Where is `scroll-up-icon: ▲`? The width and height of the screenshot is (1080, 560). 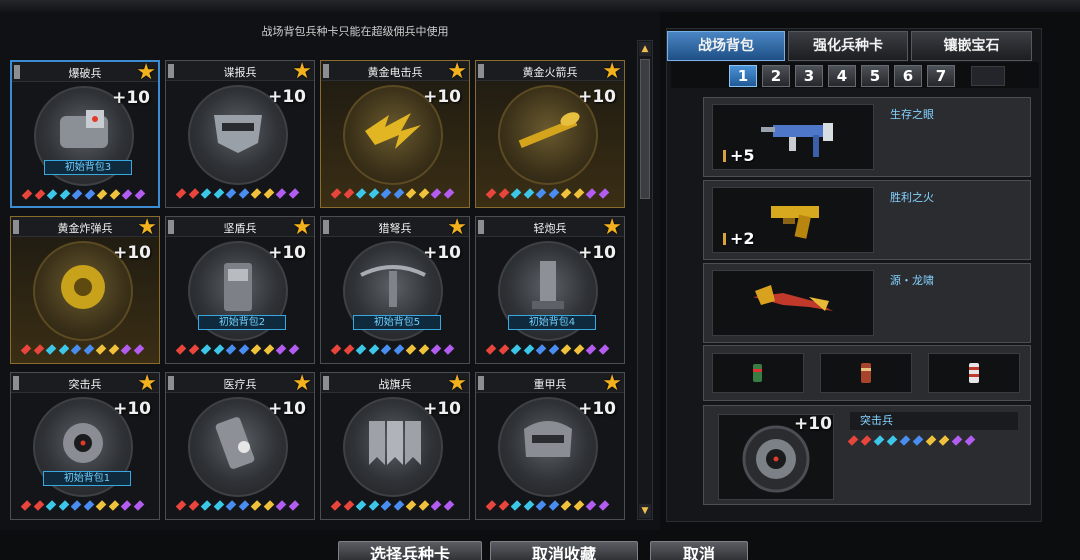
scroll-up-icon: ▲ is located at coordinates (645, 49).